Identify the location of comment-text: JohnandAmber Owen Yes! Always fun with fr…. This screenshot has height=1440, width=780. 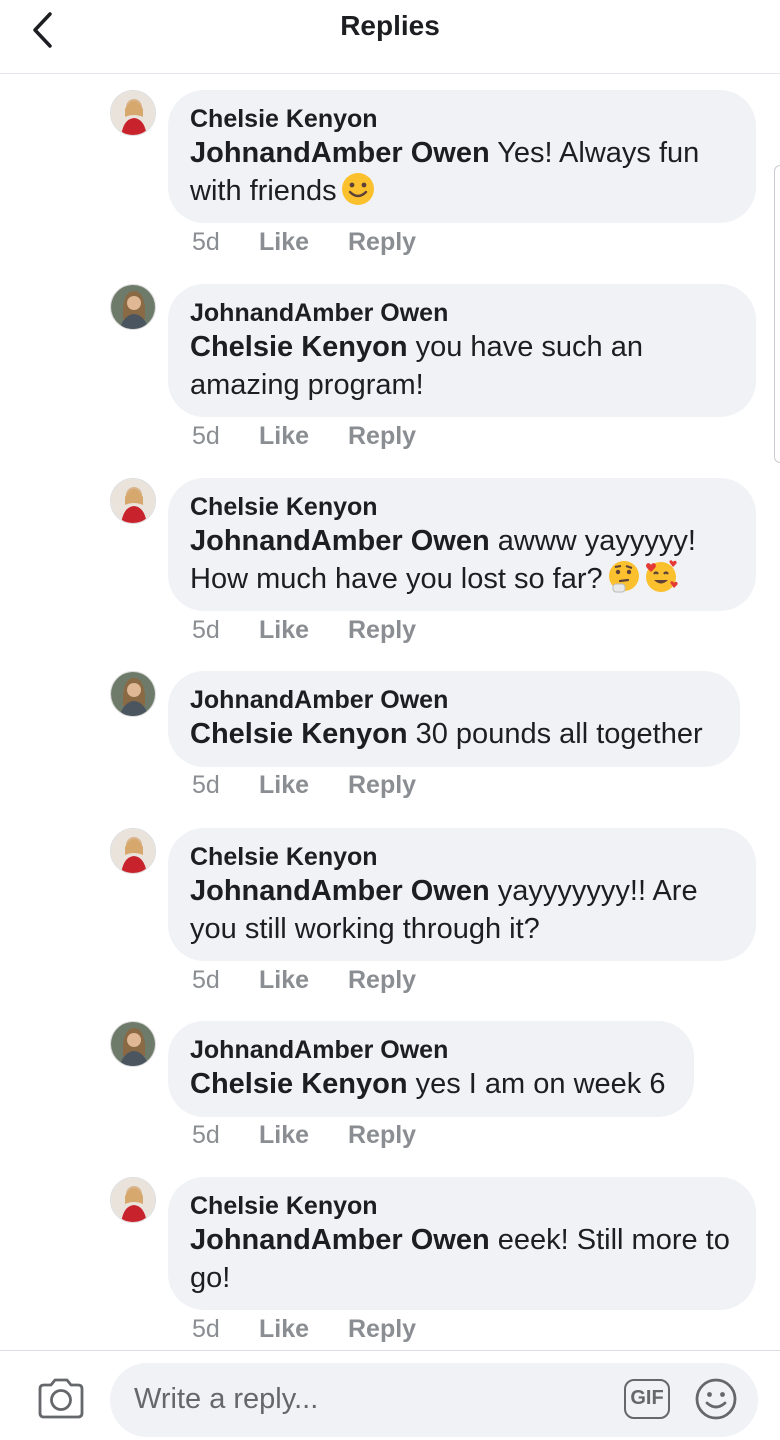
(462, 175).